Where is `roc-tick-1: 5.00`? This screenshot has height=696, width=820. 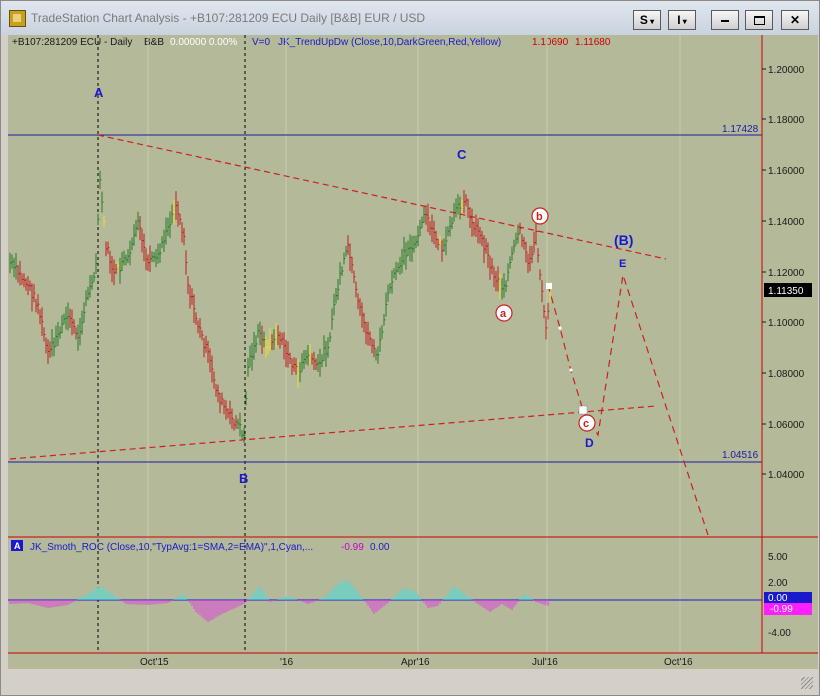
roc-tick-1: 5.00 is located at coordinates (778, 557).